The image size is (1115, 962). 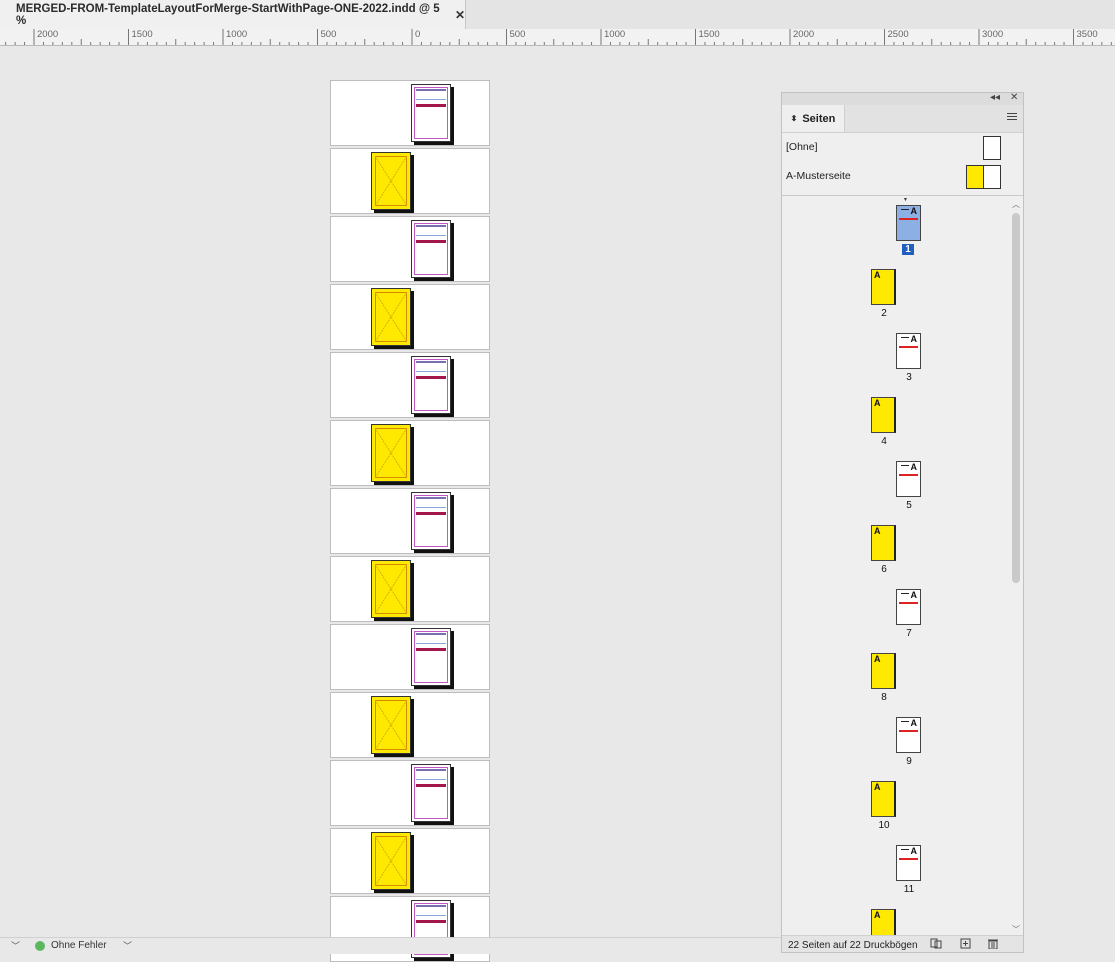 What do you see at coordinates (993, 34) in the screenshot?
I see `ruler-label: 3000` at bounding box center [993, 34].